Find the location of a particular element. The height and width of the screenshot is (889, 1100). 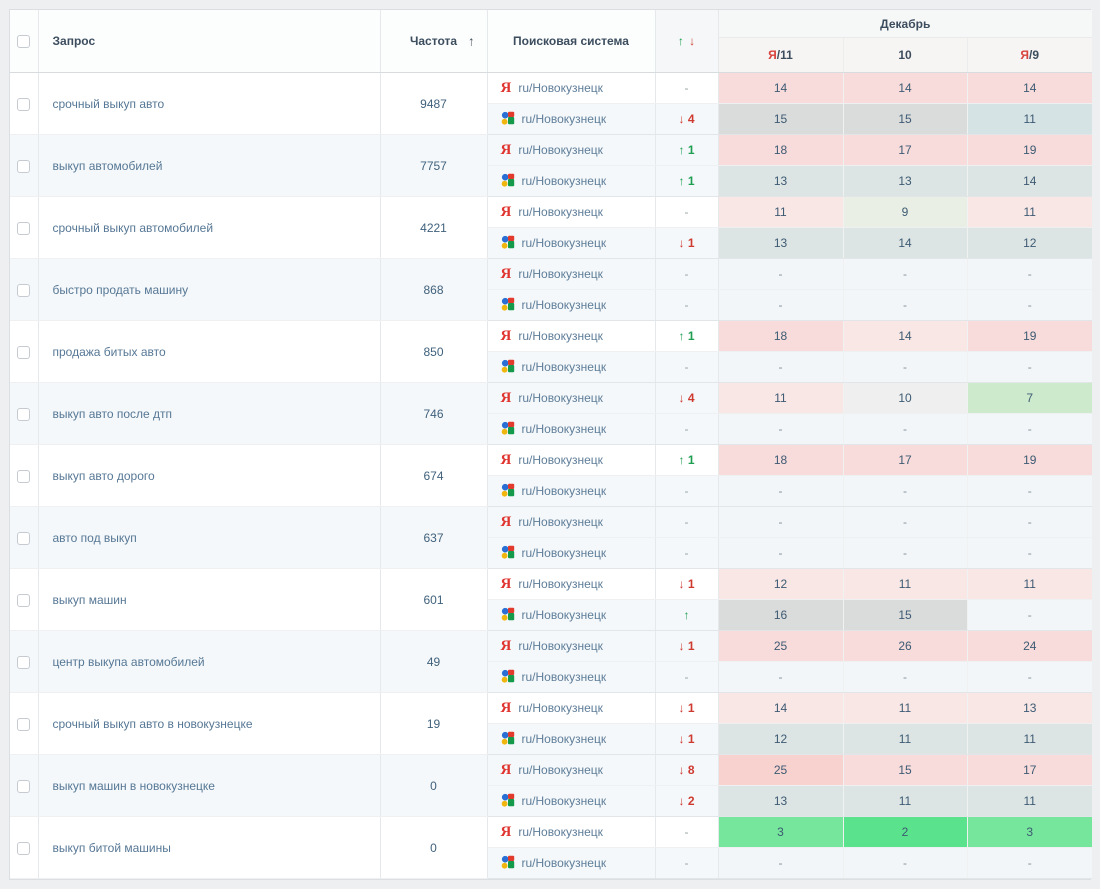

query-cell: центр выкупа автомобилей is located at coordinates (209, 661).